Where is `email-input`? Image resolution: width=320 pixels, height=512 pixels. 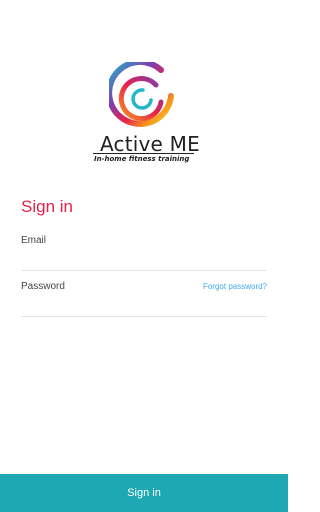
email-input is located at coordinates (144, 250).